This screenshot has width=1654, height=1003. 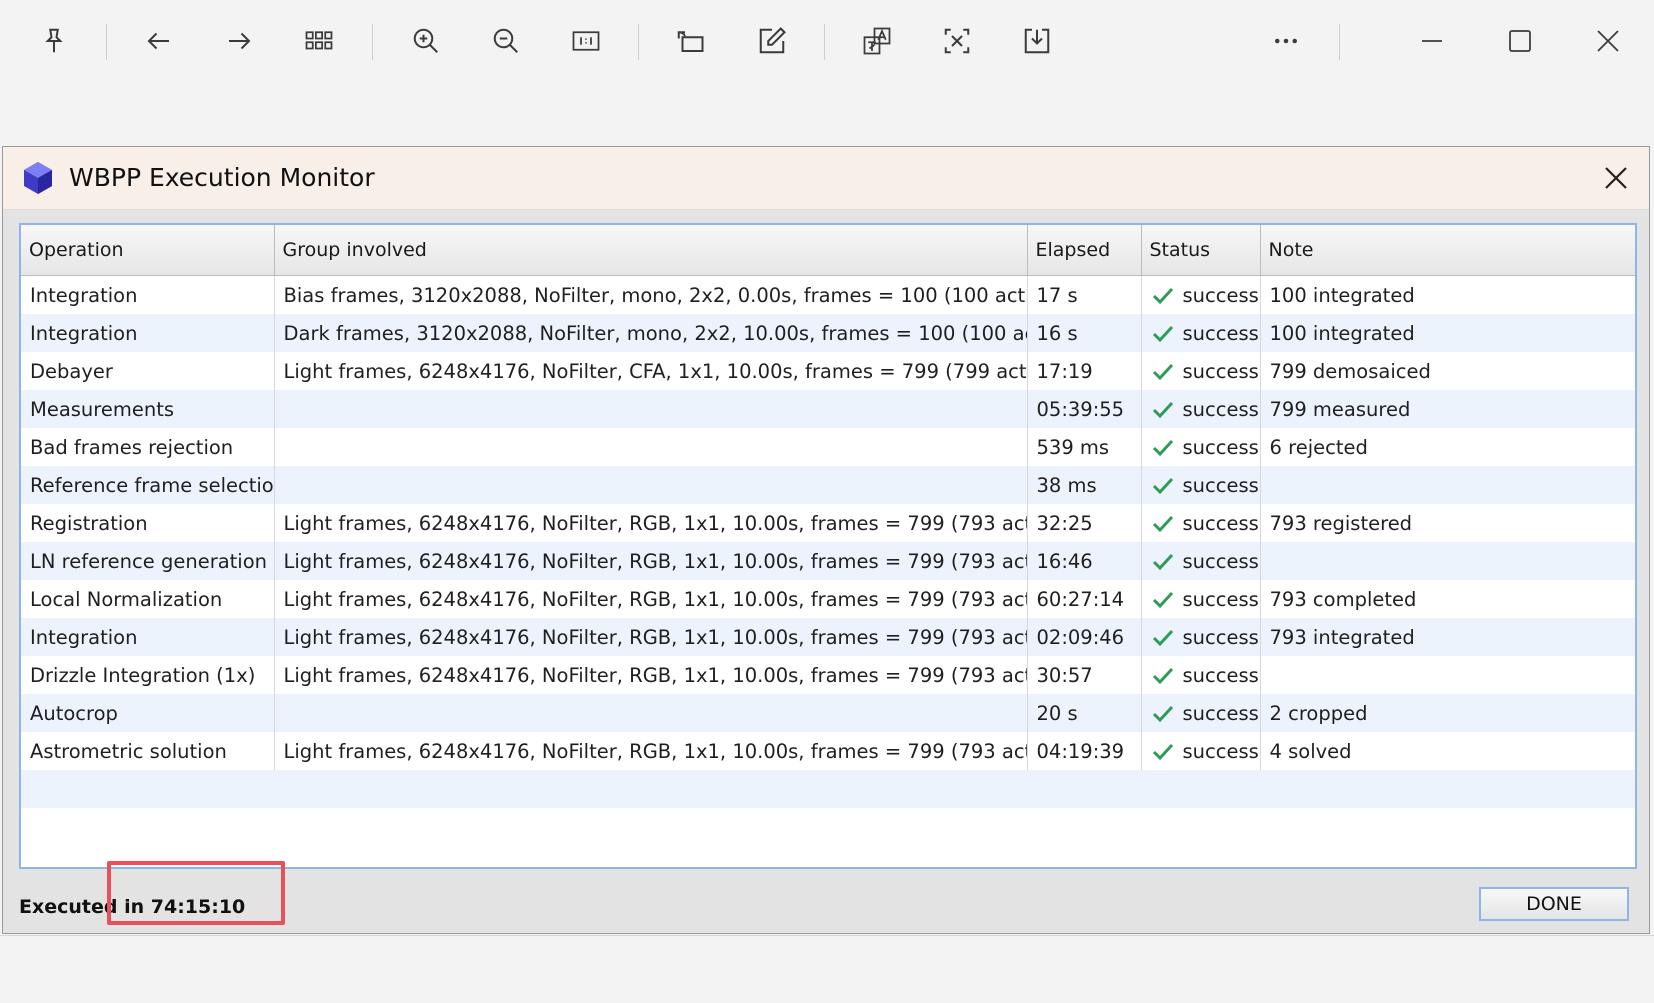 I want to click on column-header-status: Status, so click(x=1201, y=250).